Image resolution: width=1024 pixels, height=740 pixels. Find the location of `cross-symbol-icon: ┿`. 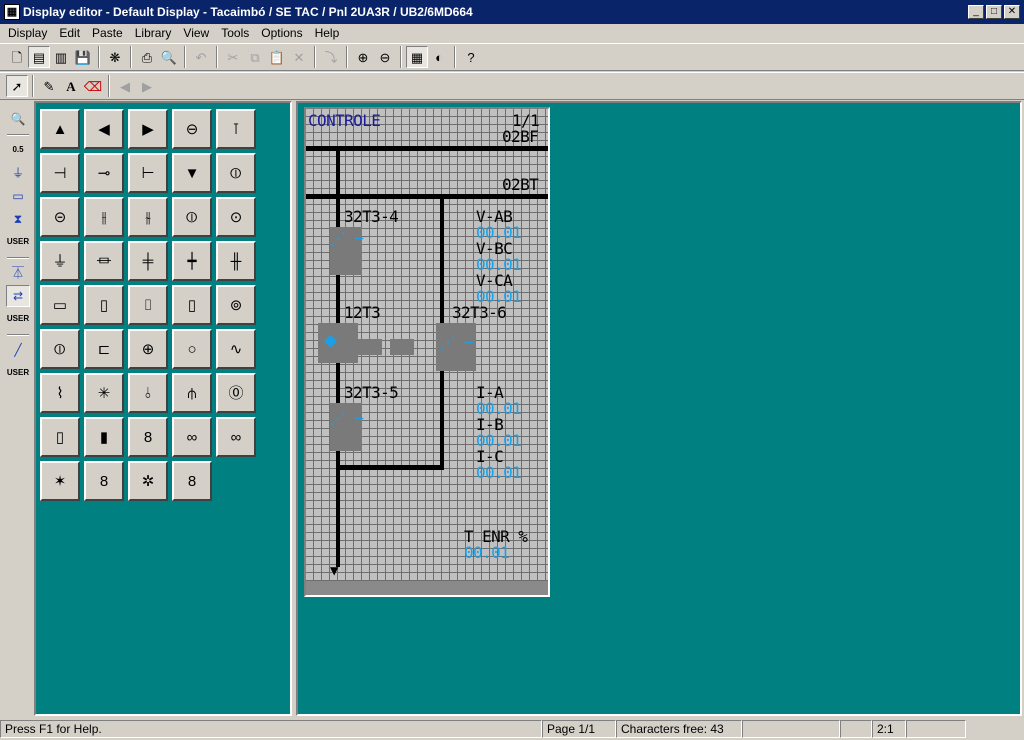

cross-symbol-icon: ┿ is located at coordinates (192, 261).